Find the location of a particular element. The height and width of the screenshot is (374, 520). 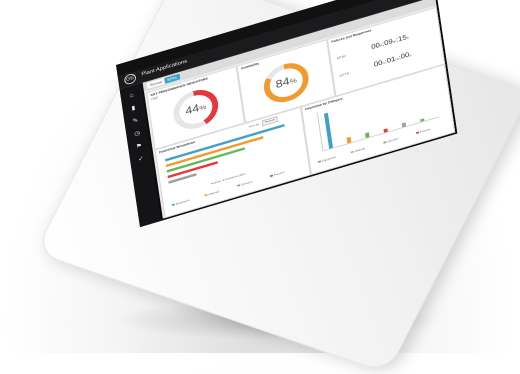

chart-icon: ▮ is located at coordinates (133, 108).